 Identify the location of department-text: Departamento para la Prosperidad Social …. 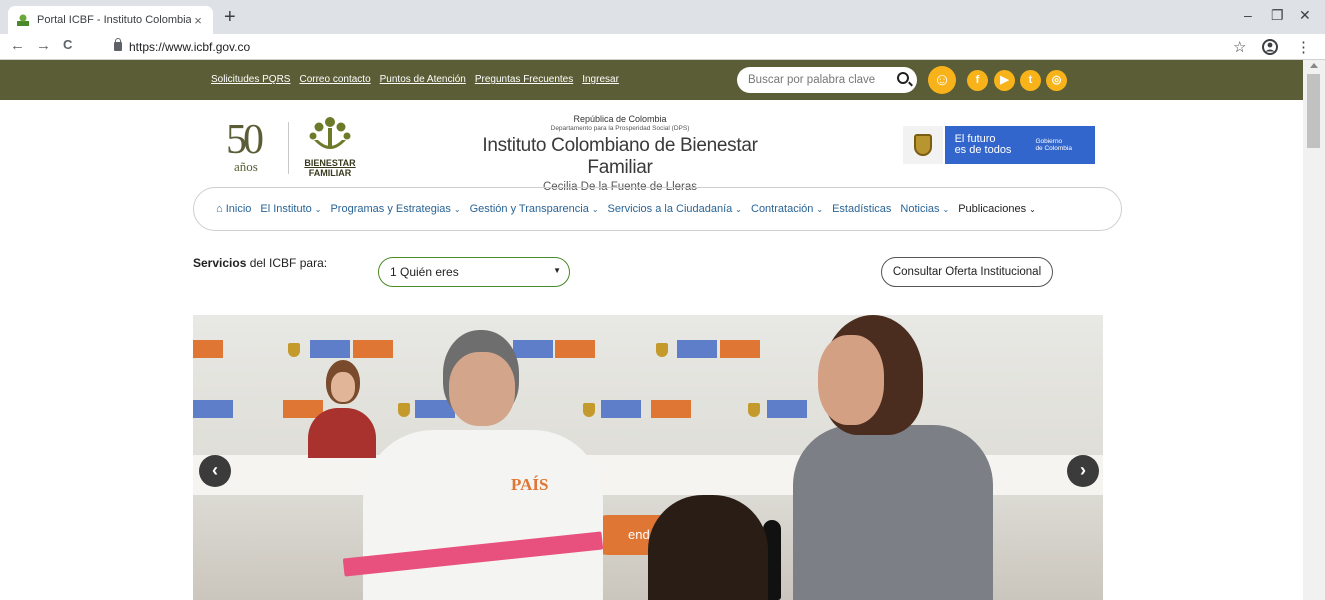
(620, 128).